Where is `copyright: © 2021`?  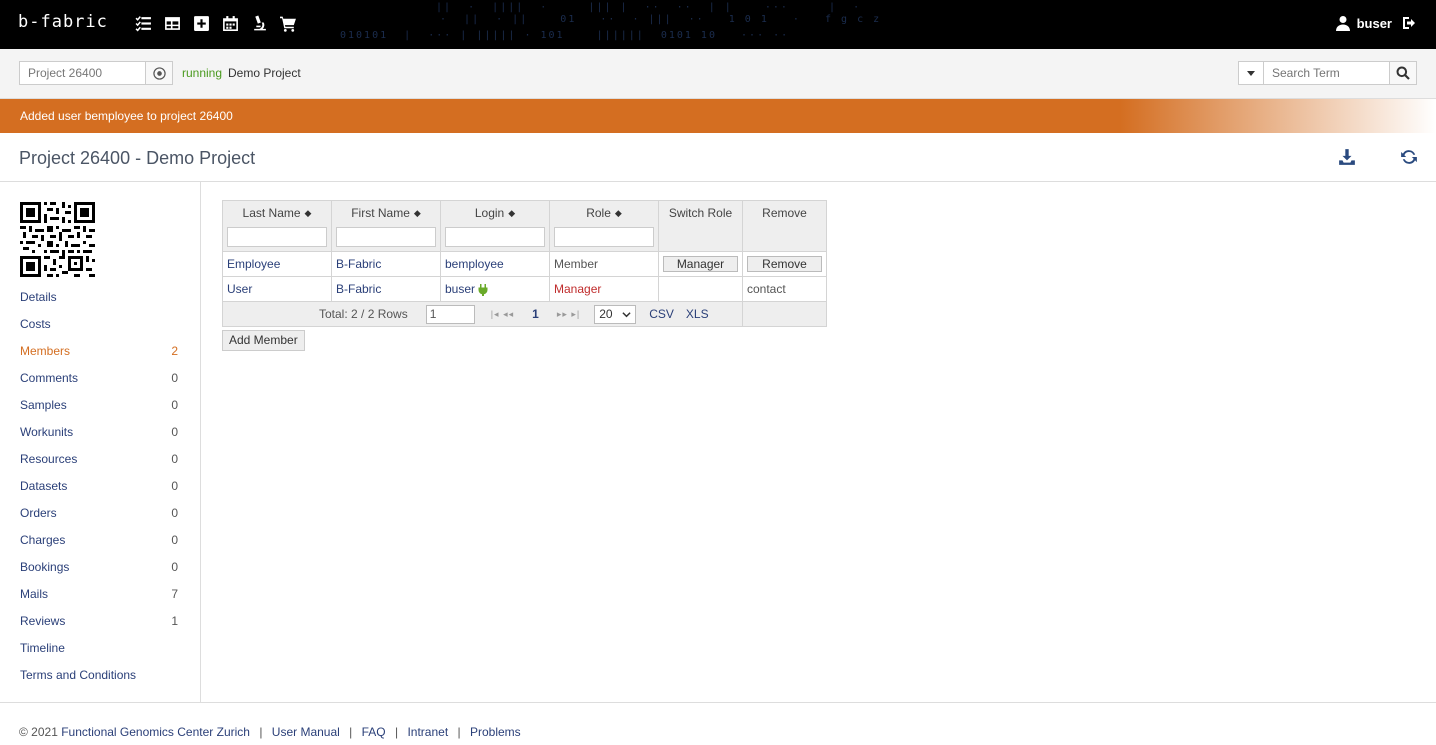
copyright: © 2021 is located at coordinates (38, 732).